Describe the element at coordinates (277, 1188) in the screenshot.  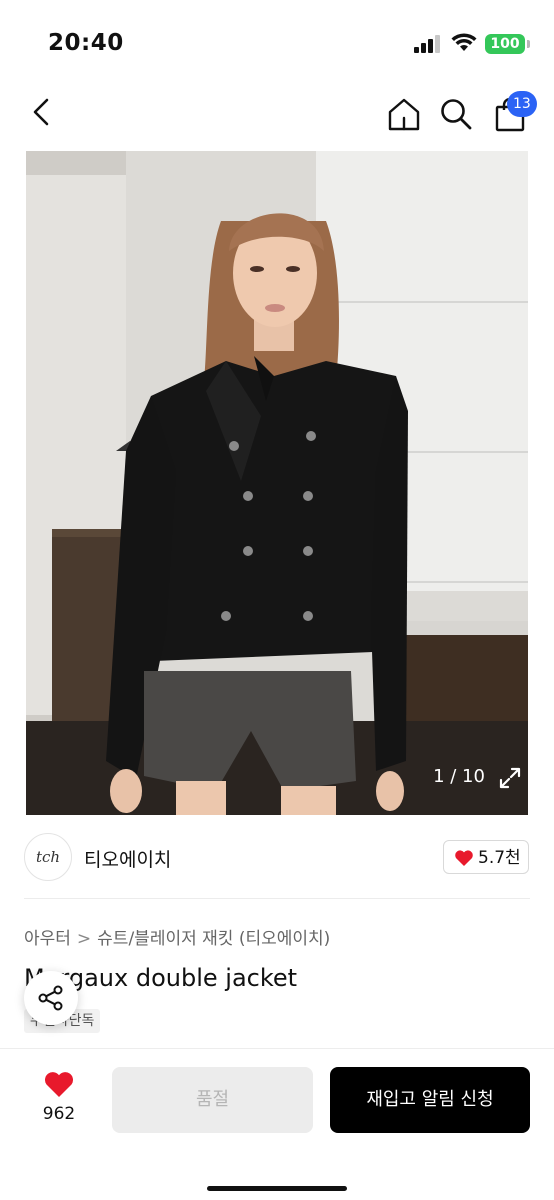
I see `home-indicator` at that location.